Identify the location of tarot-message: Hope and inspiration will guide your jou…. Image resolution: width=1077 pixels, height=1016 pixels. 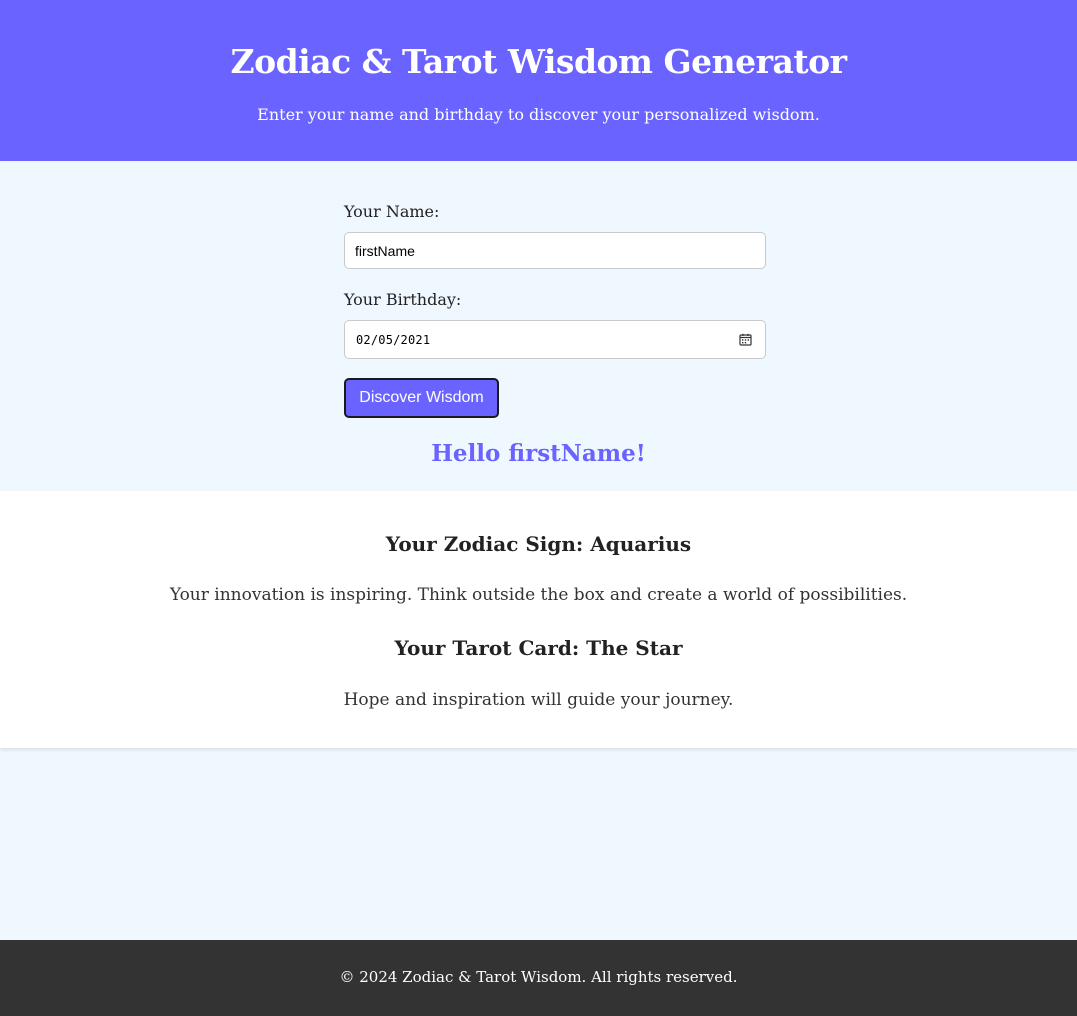
(538, 700).